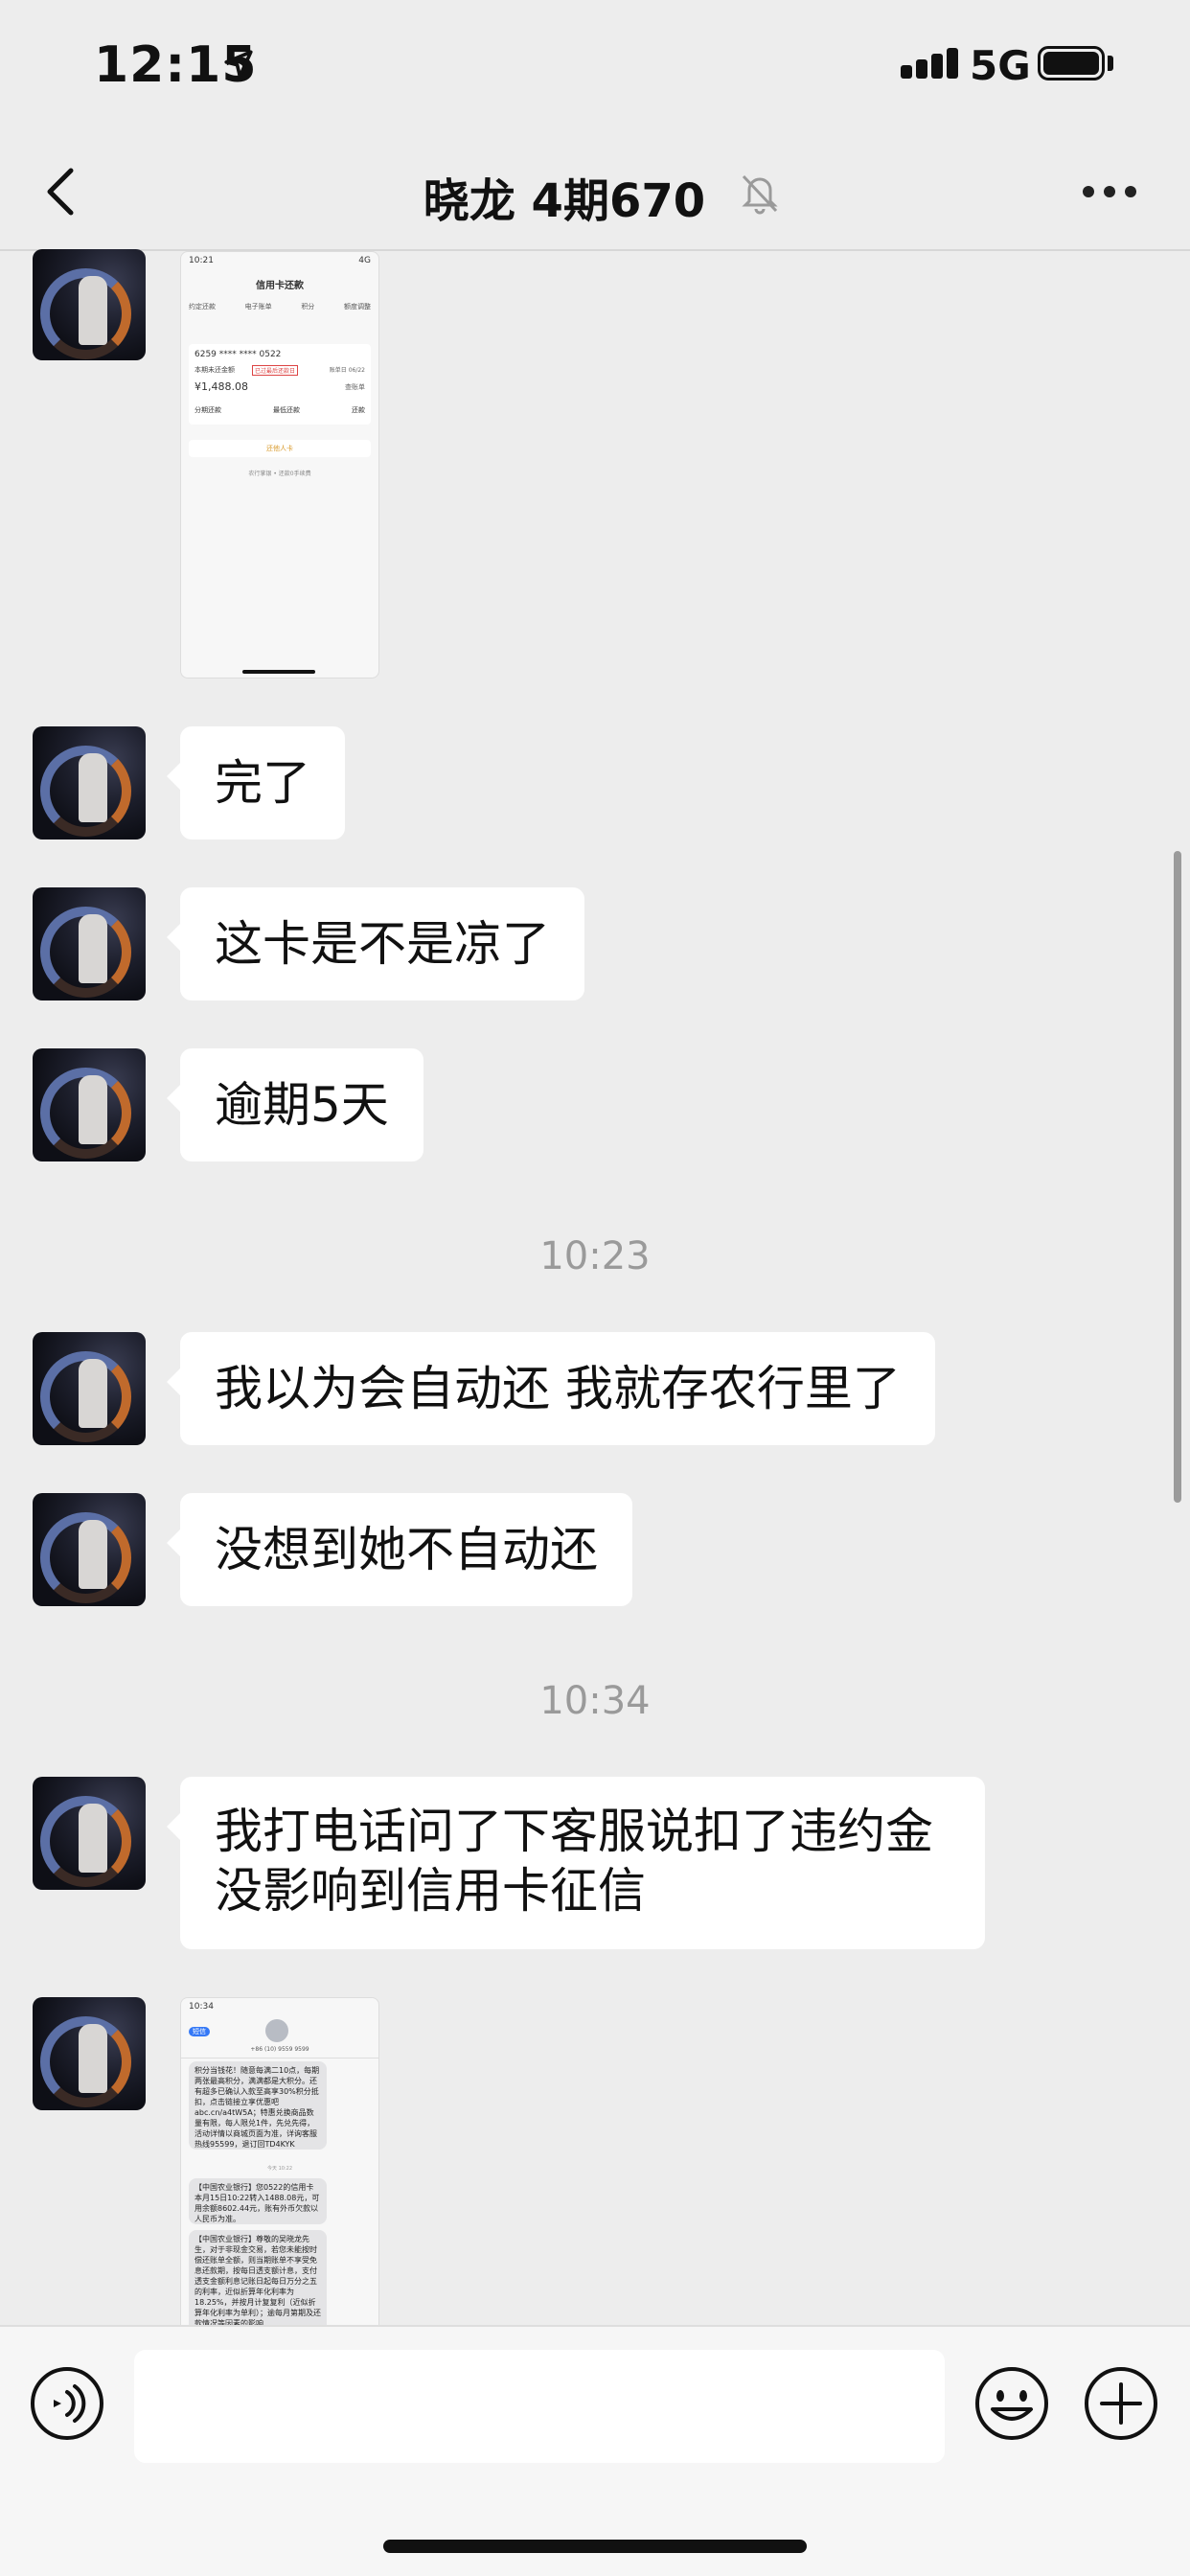 This screenshot has width=1190, height=2576. I want to click on shot-signal: 4G, so click(365, 260).